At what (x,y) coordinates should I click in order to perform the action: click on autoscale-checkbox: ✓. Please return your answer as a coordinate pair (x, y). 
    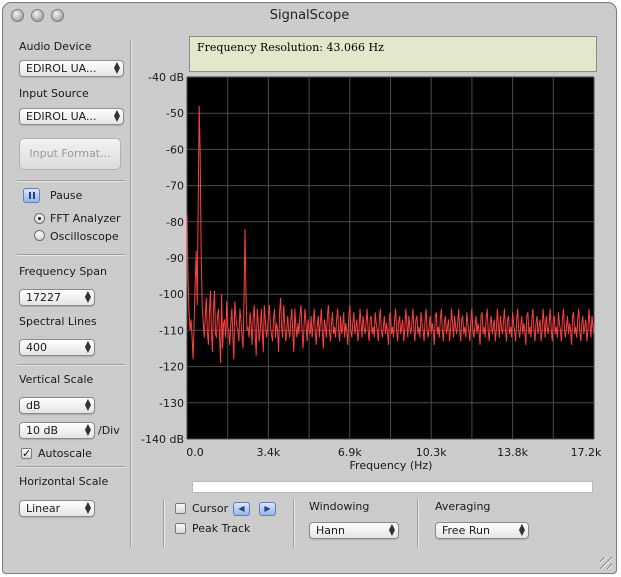
    Looking at the image, I should click on (26, 453).